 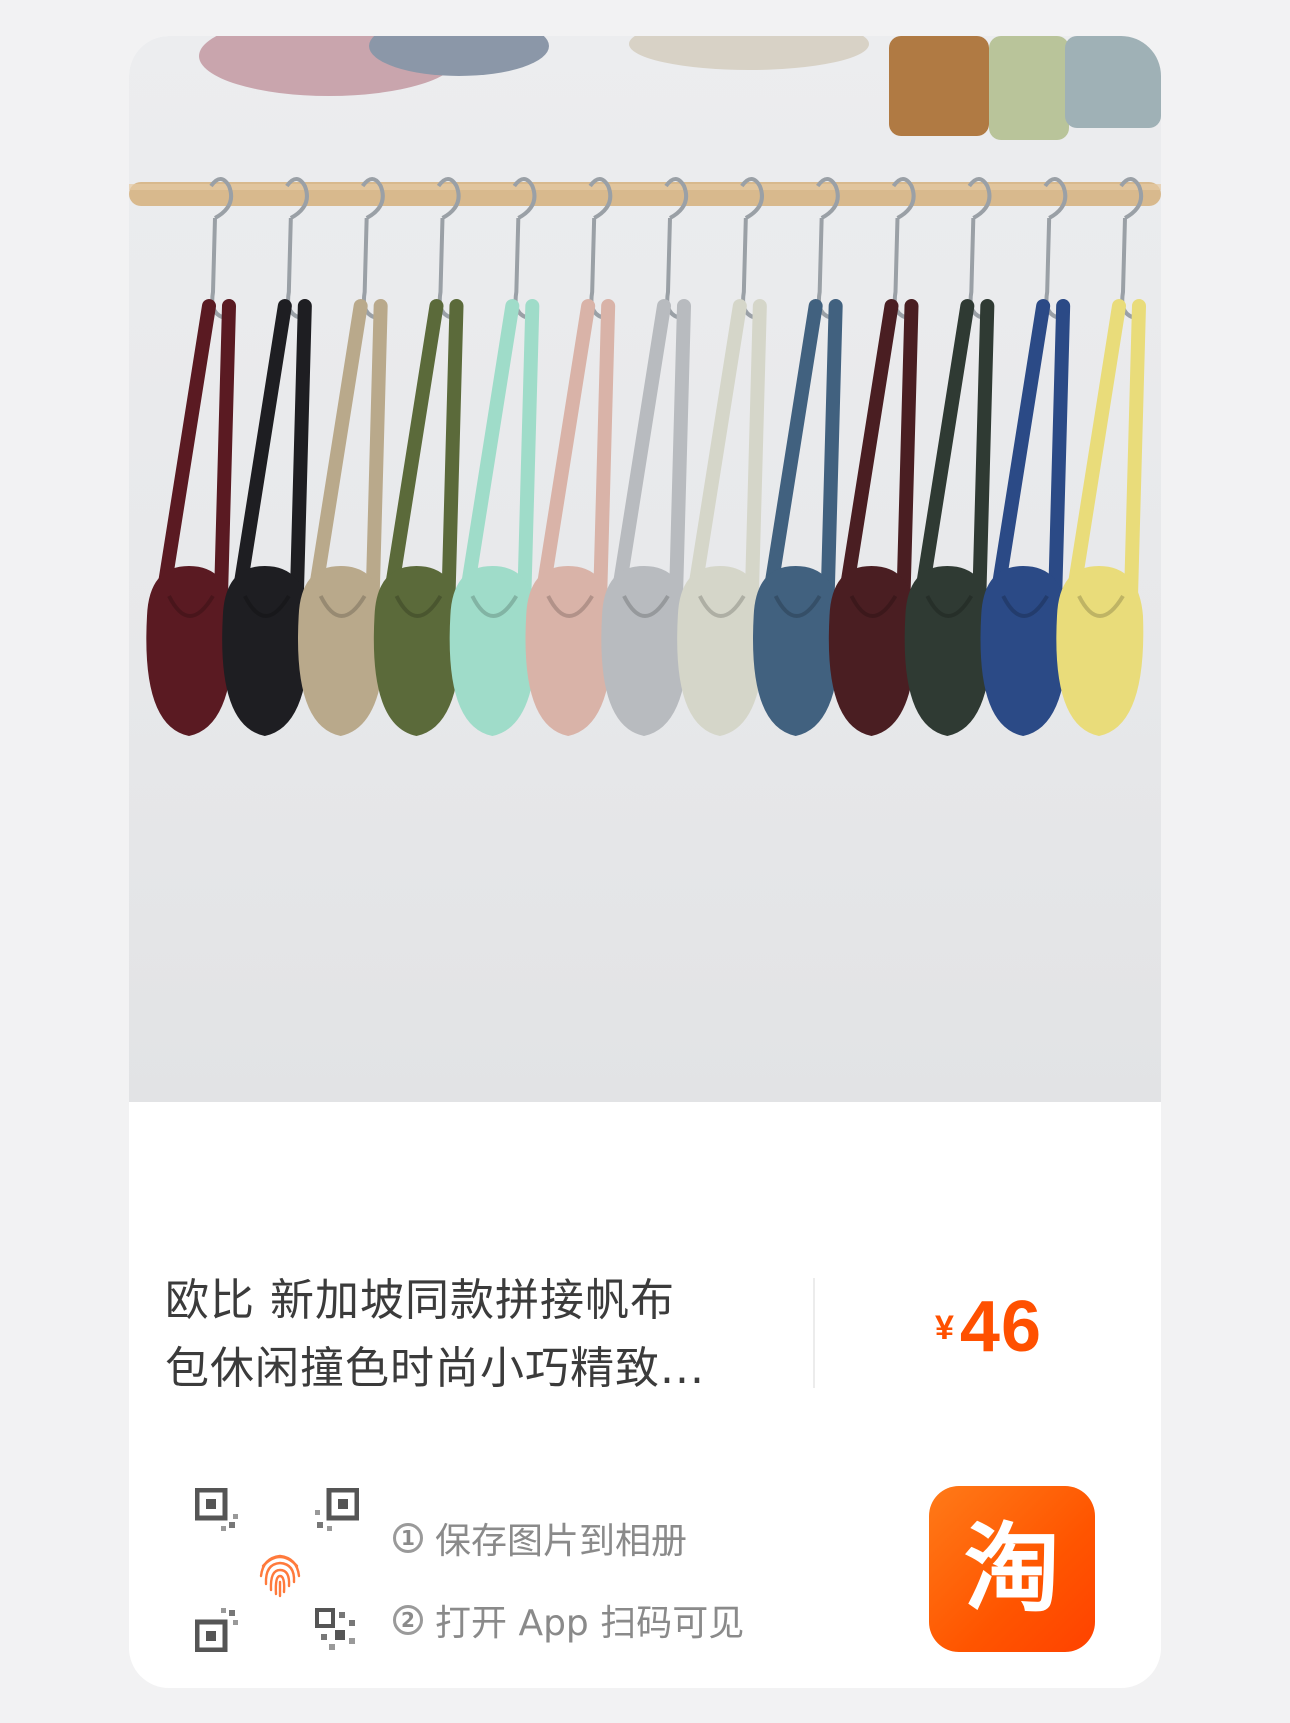 I want to click on step-1-number: 1, so click(x=408, y=1538).